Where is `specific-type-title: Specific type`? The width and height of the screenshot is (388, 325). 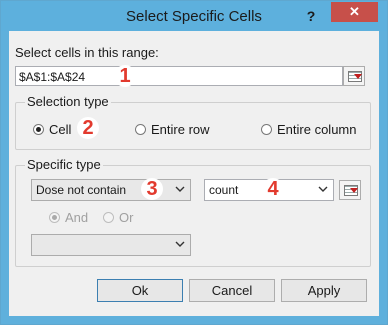 specific-type-title: Specific type is located at coordinates (64, 164).